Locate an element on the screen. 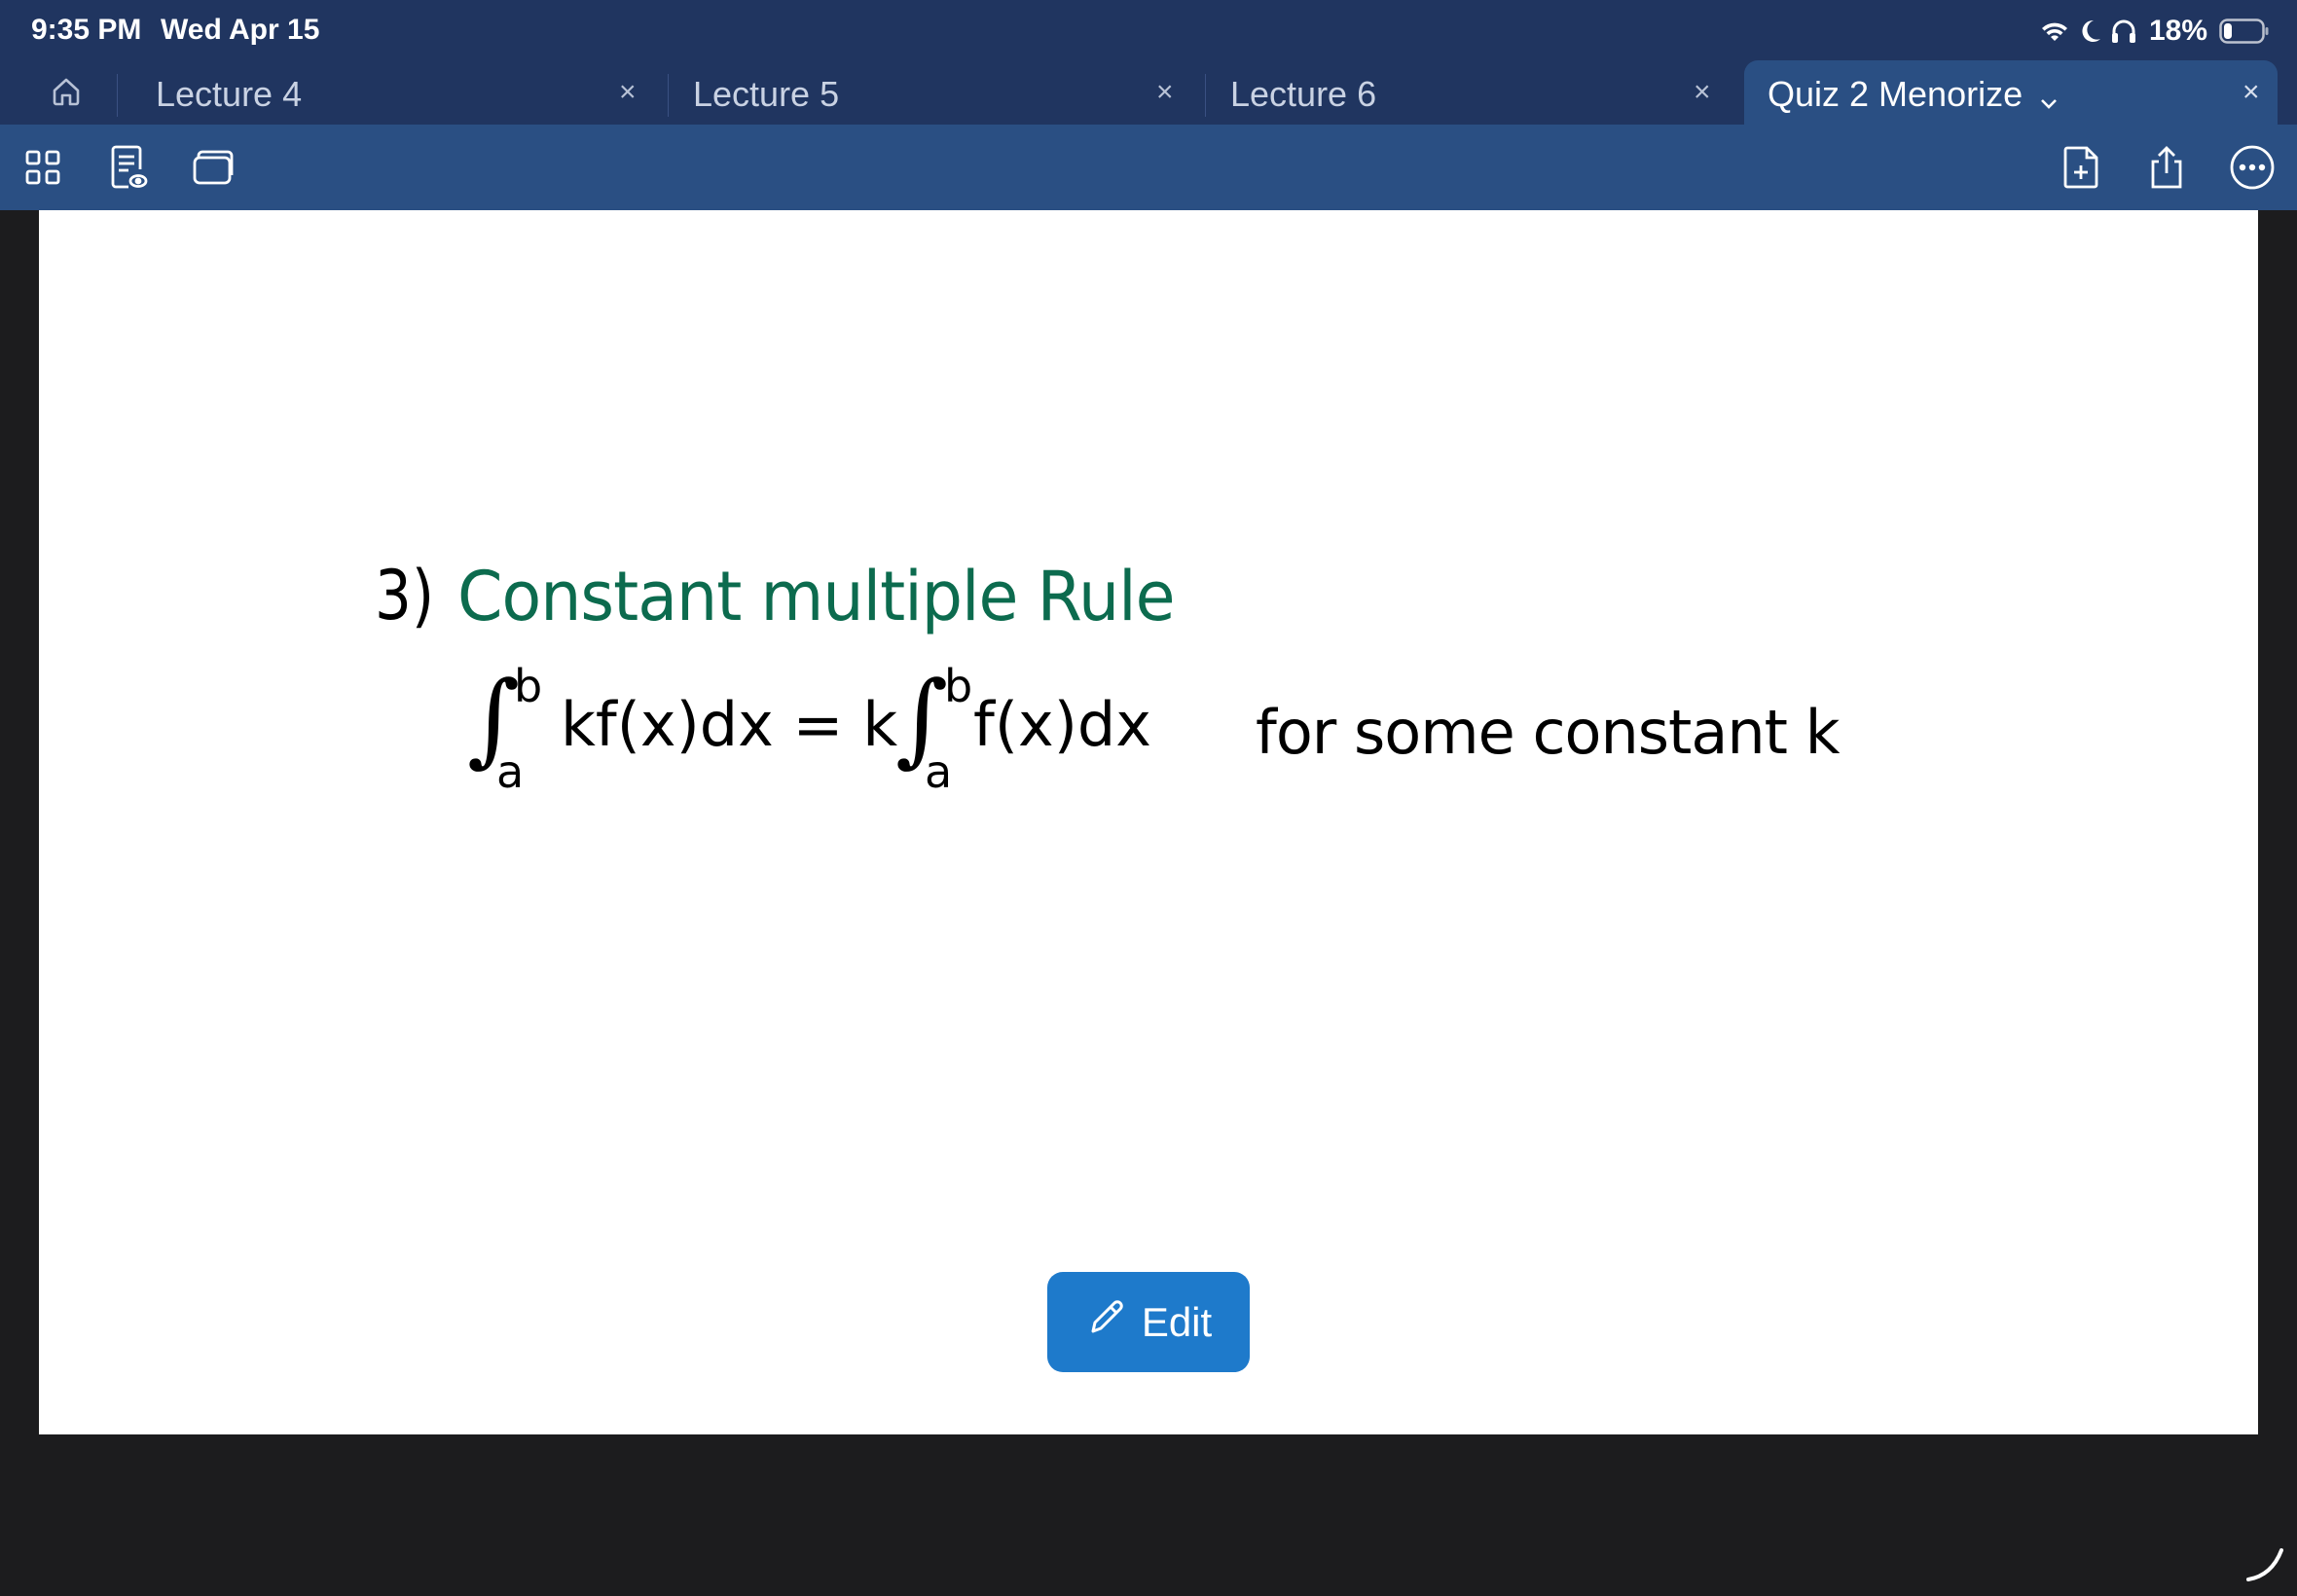 This screenshot has height=1596, width=2297. tab-lecture-6: Lecture 6 × is located at coordinates (1460, 92).